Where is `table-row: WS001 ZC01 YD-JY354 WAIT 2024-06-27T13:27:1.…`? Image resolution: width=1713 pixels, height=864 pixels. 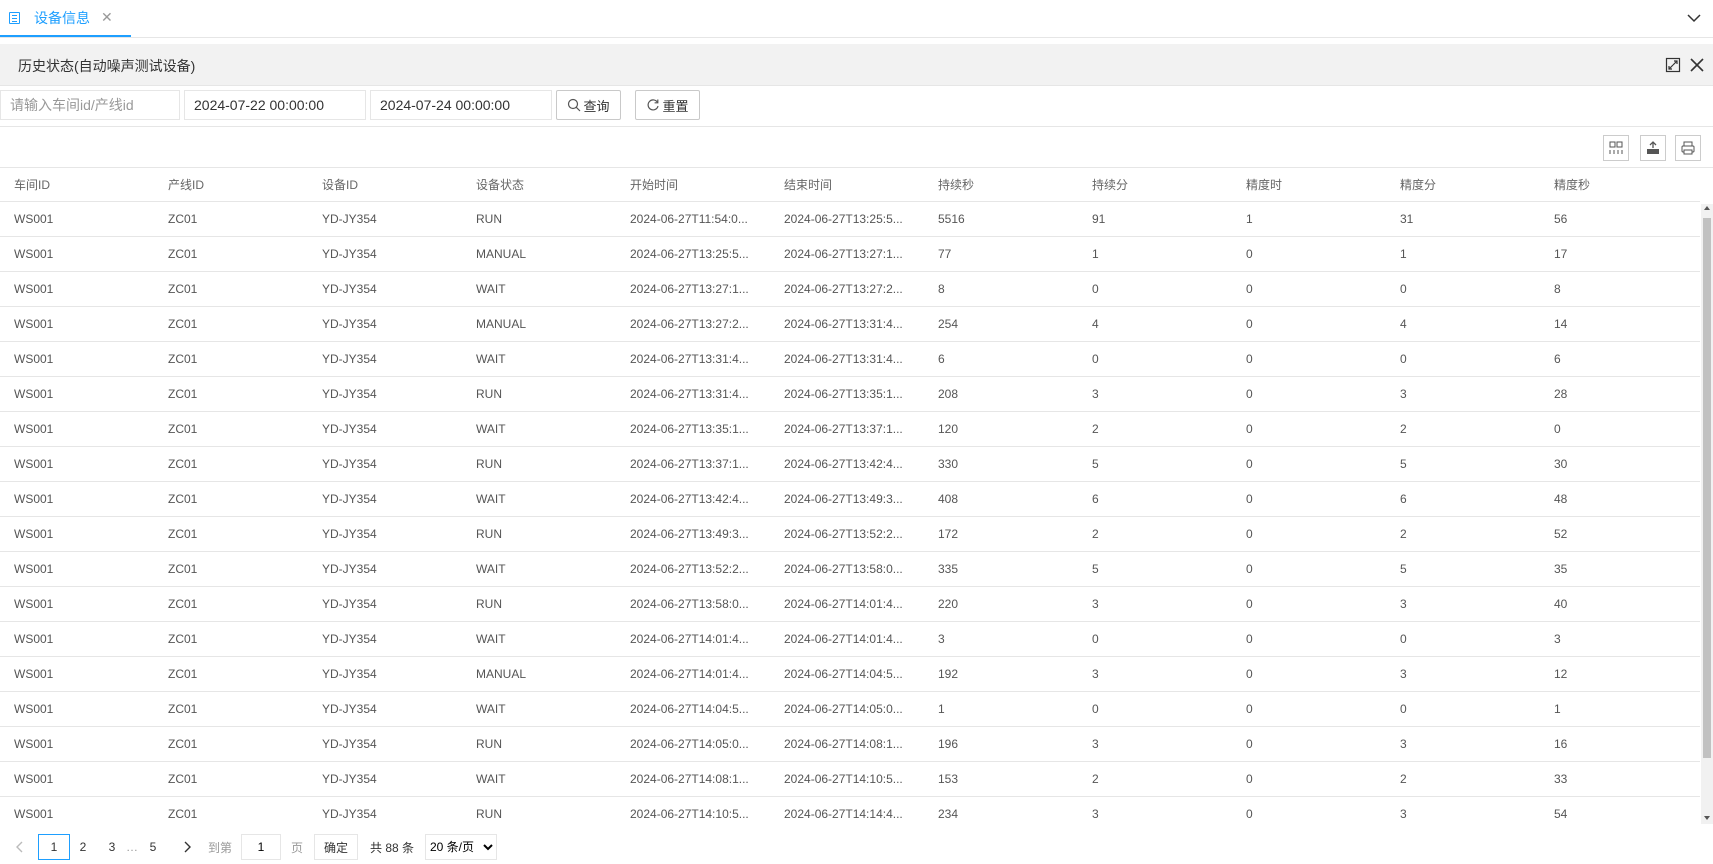
table-row: WS001 ZC01 YD-JY354 WAIT 2024-06-27T13:27:1.… is located at coordinates (850, 289).